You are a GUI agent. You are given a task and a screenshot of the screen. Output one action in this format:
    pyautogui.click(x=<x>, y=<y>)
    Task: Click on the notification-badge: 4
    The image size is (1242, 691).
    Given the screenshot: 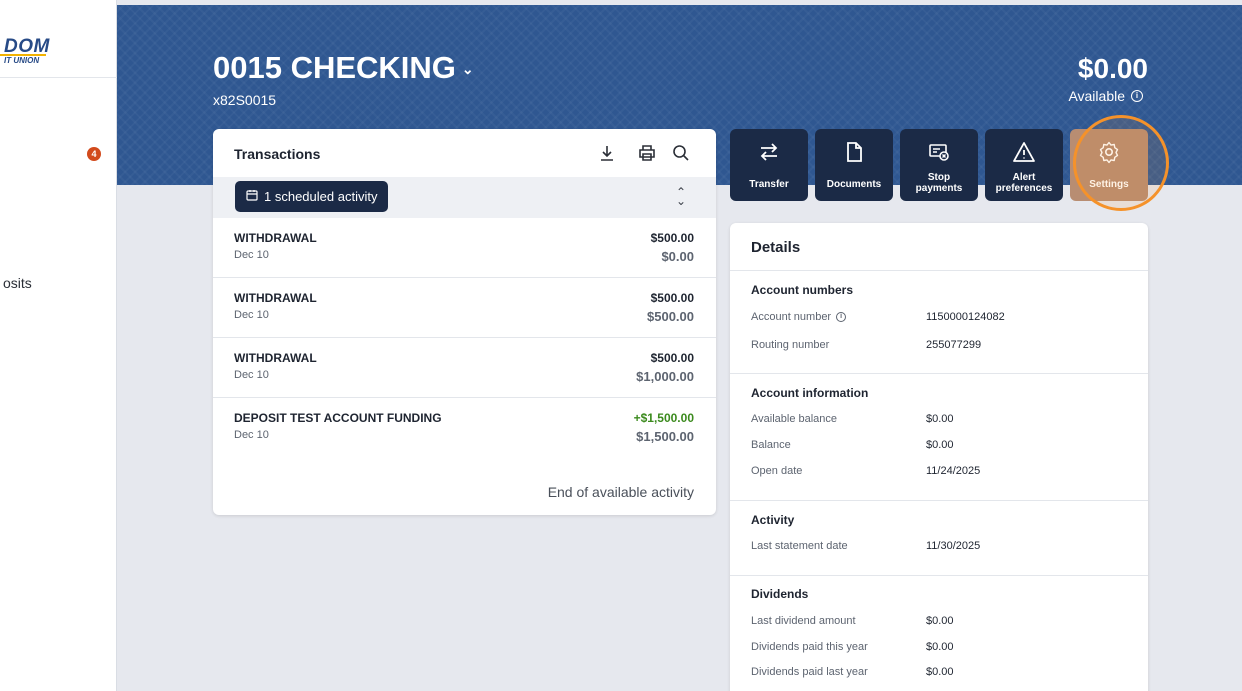 What is the action you would take?
    pyautogui.click(x=94, y=154)
    